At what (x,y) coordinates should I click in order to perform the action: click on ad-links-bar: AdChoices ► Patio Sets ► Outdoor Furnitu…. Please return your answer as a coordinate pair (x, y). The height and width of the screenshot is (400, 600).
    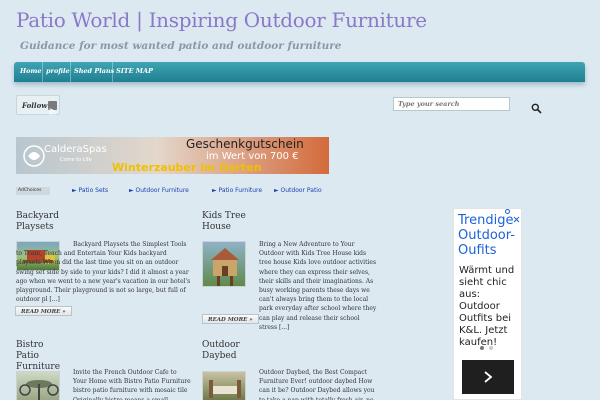
    Looking at the image, I should click on (172, 191).